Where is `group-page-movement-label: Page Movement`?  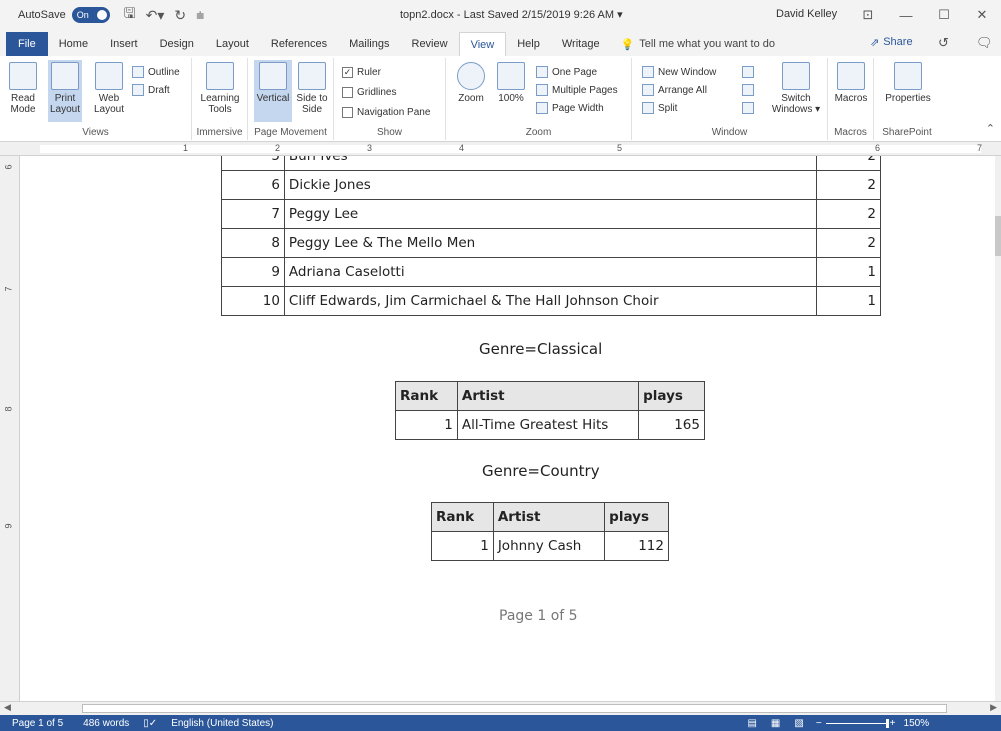
group-page-movement-label: Page Movement is located at coordinates (290, 132).